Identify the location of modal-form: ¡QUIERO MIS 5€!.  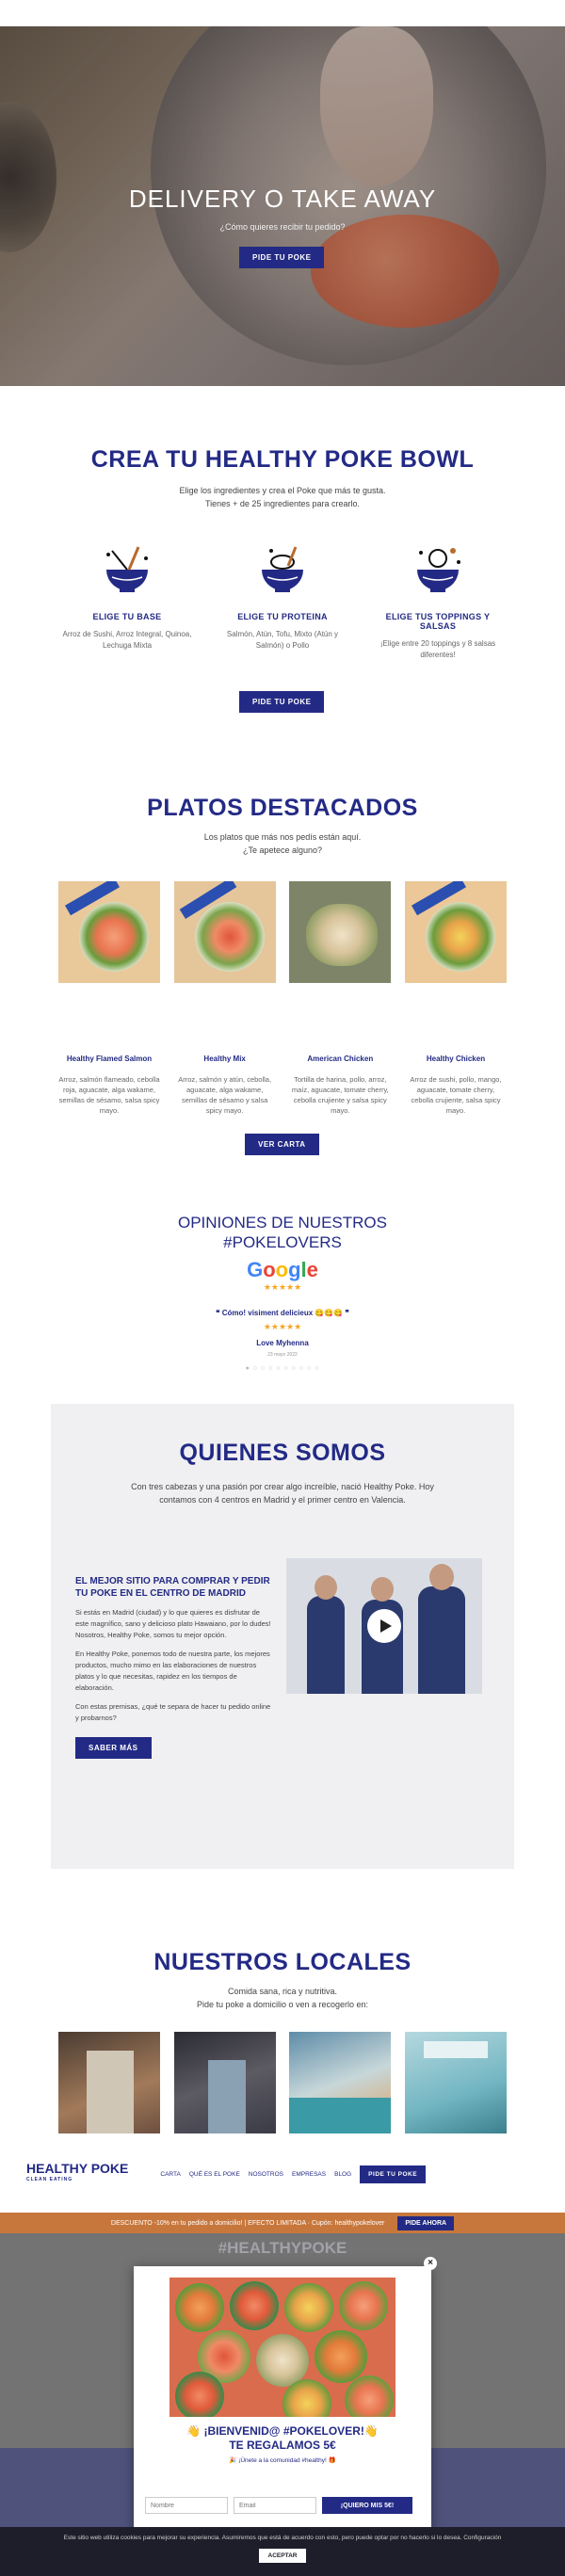
(282, 2505).